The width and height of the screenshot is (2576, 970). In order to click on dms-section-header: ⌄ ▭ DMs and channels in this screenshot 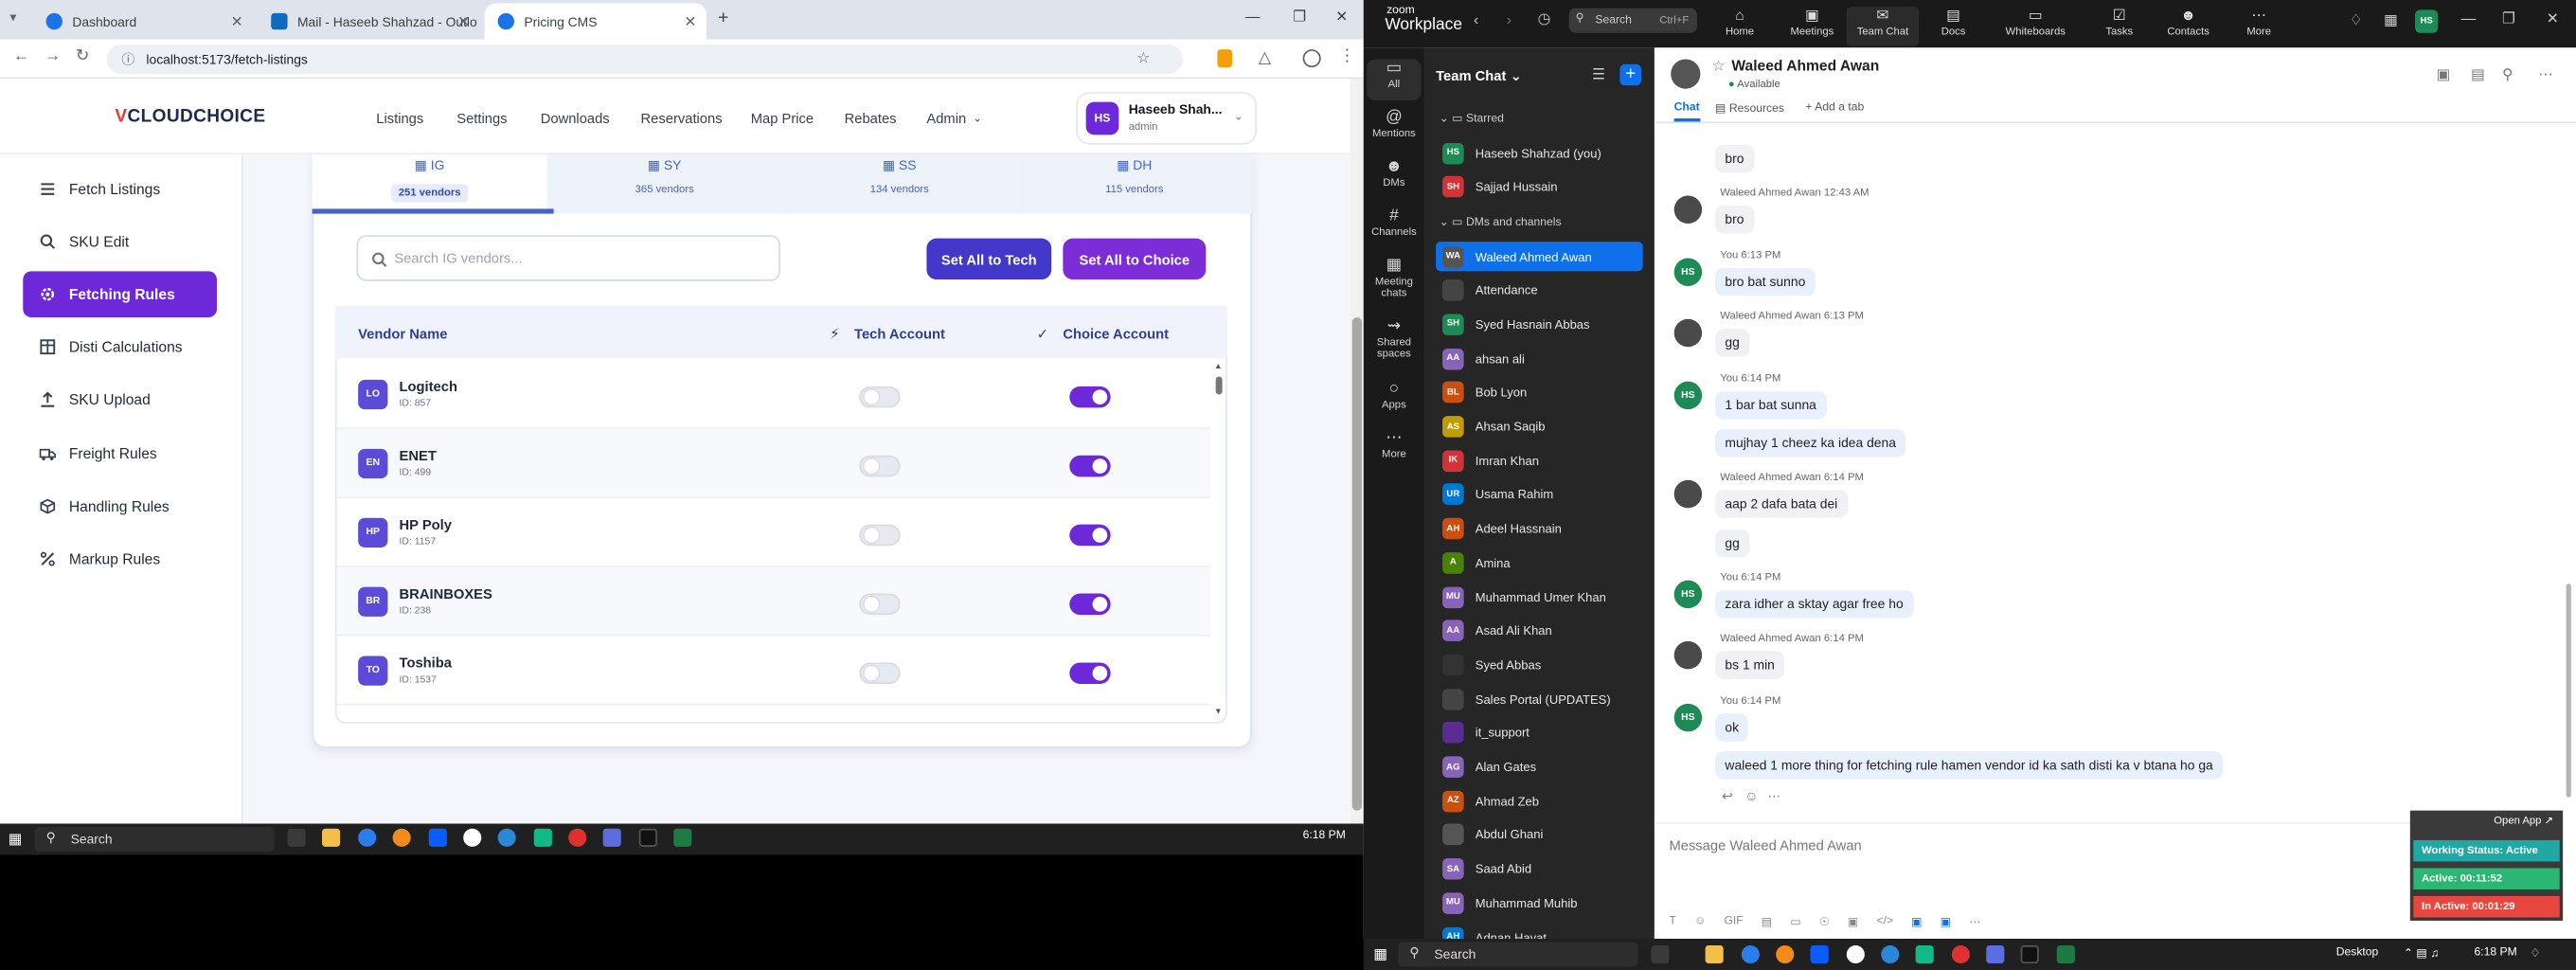, I will do `click(1501, 221)`.